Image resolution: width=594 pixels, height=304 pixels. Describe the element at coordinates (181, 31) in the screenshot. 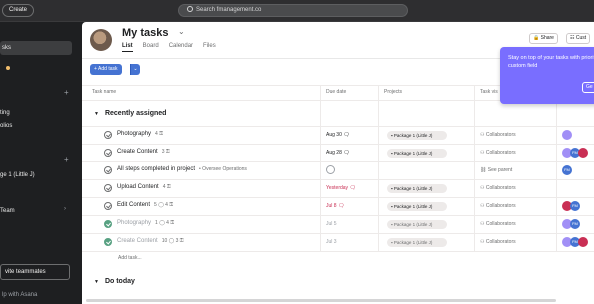

I see `chevron-down-icon: ⌄` at that location.